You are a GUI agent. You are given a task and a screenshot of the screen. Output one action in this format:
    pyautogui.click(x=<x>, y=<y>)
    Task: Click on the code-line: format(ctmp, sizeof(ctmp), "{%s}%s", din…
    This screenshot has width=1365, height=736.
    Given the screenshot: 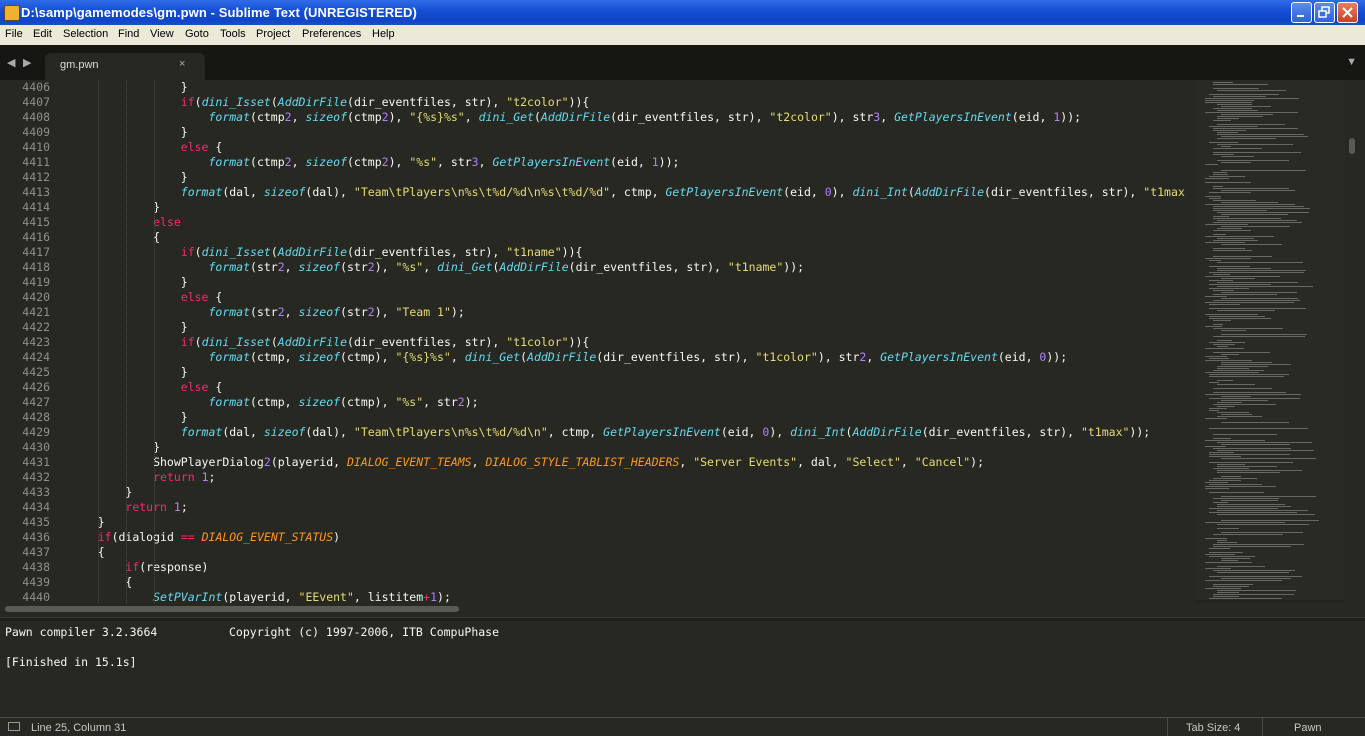 What is the action you would take?
    pyautogui.click(x=568, y=357)
    